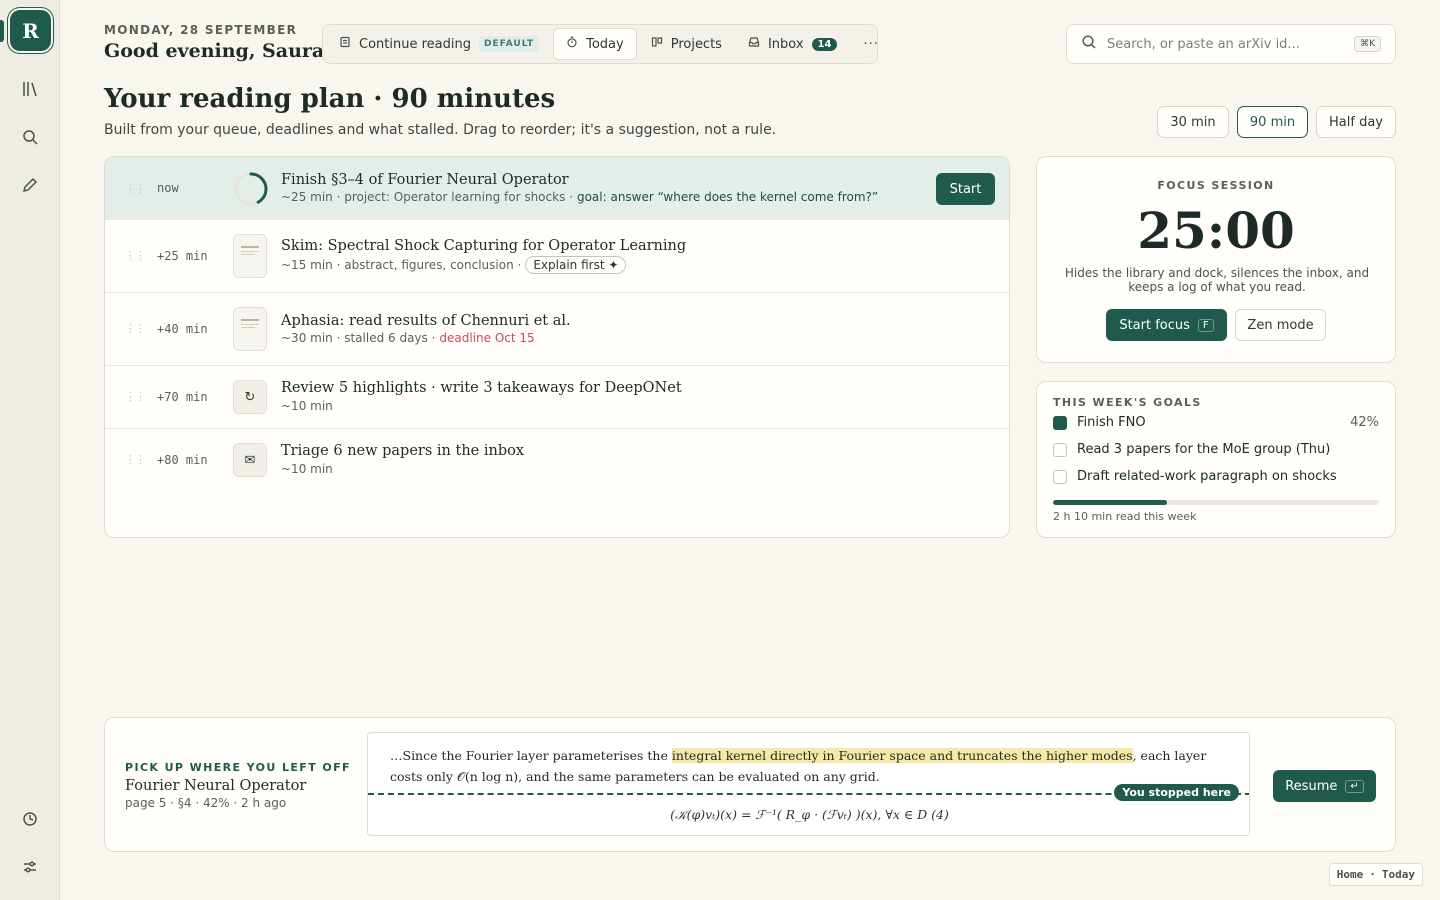 The image size is (1440, 900). Describe the element at coordinates (216, 786) in the screenshot. I see `resume-paper-title: Fourier Neural Operator` at that location.